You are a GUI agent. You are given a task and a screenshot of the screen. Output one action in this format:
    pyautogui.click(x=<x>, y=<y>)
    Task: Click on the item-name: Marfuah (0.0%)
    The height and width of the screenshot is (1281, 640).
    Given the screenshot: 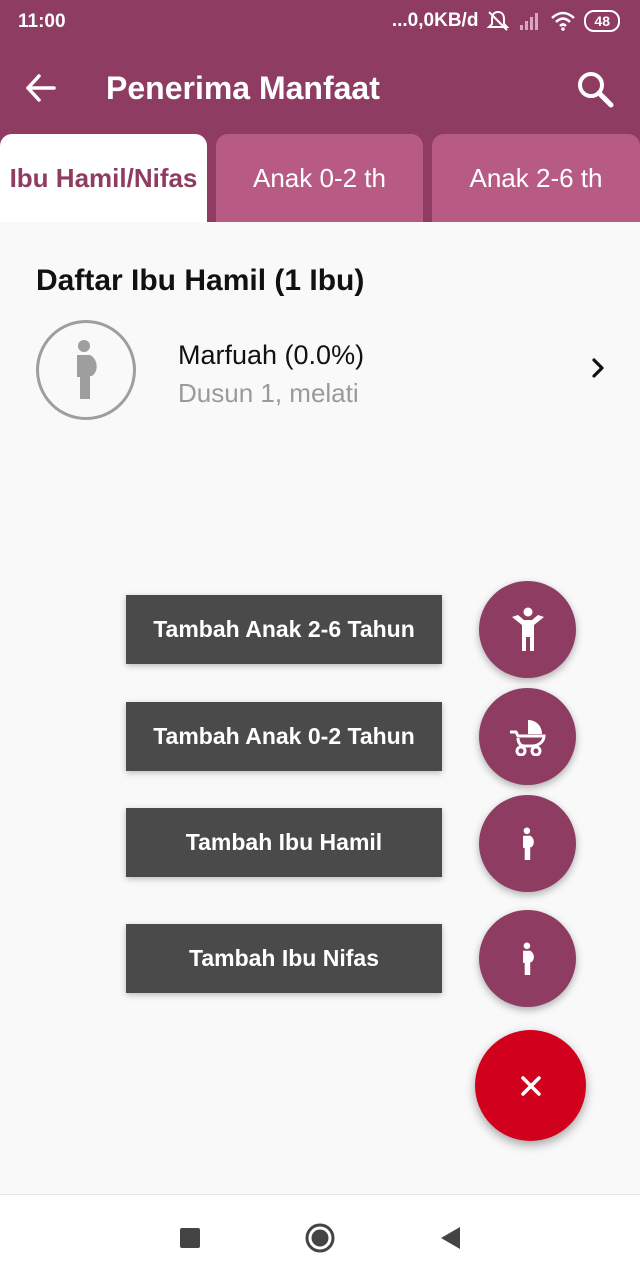 What is the action you would take?
    pyautogui.click(x=271, y=355)
    